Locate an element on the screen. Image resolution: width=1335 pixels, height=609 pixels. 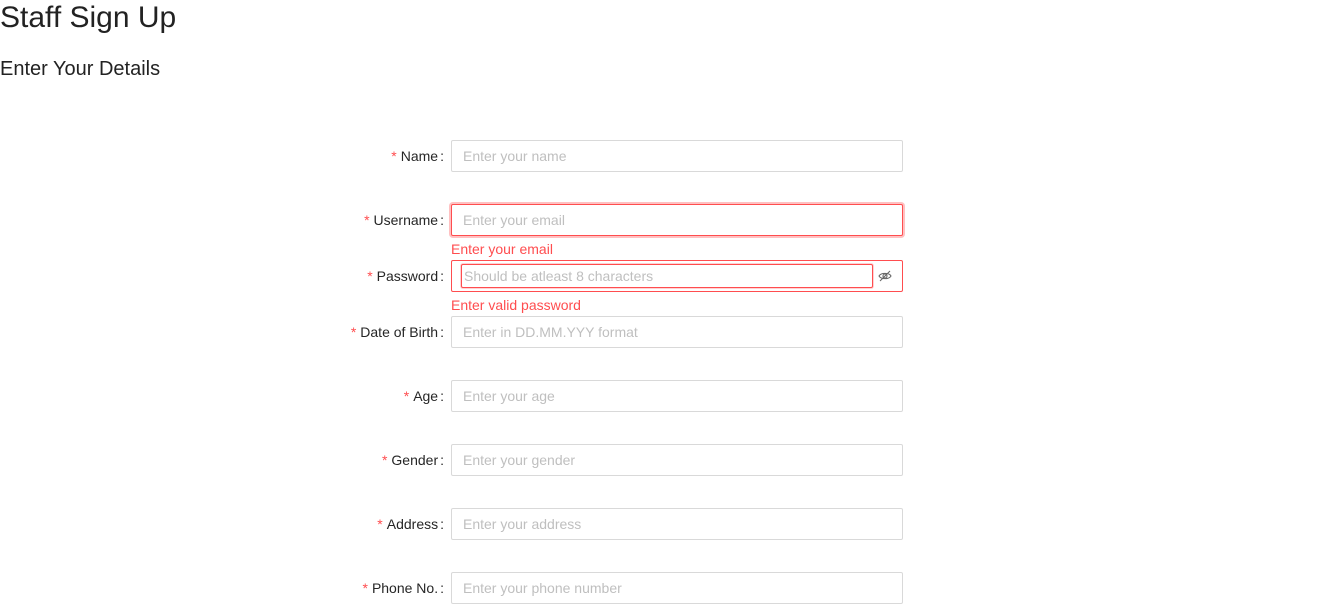
phone-label-text: Phone No. is located at coordinates (405, 588).